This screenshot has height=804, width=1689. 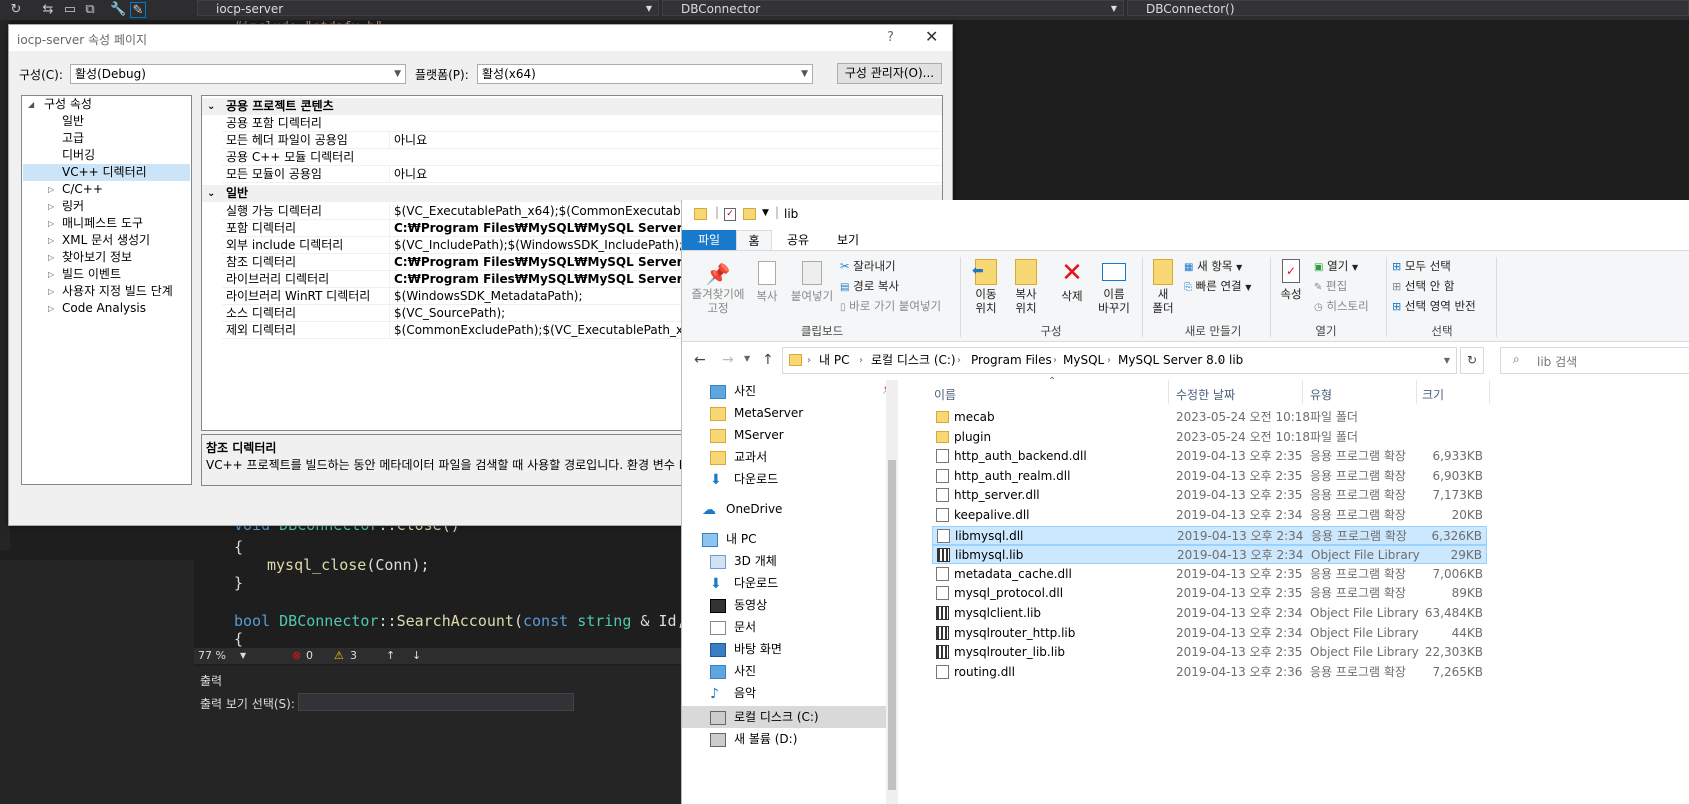 I want to click on undo-redo-icon: ⇆, so click(x=48, y=10).